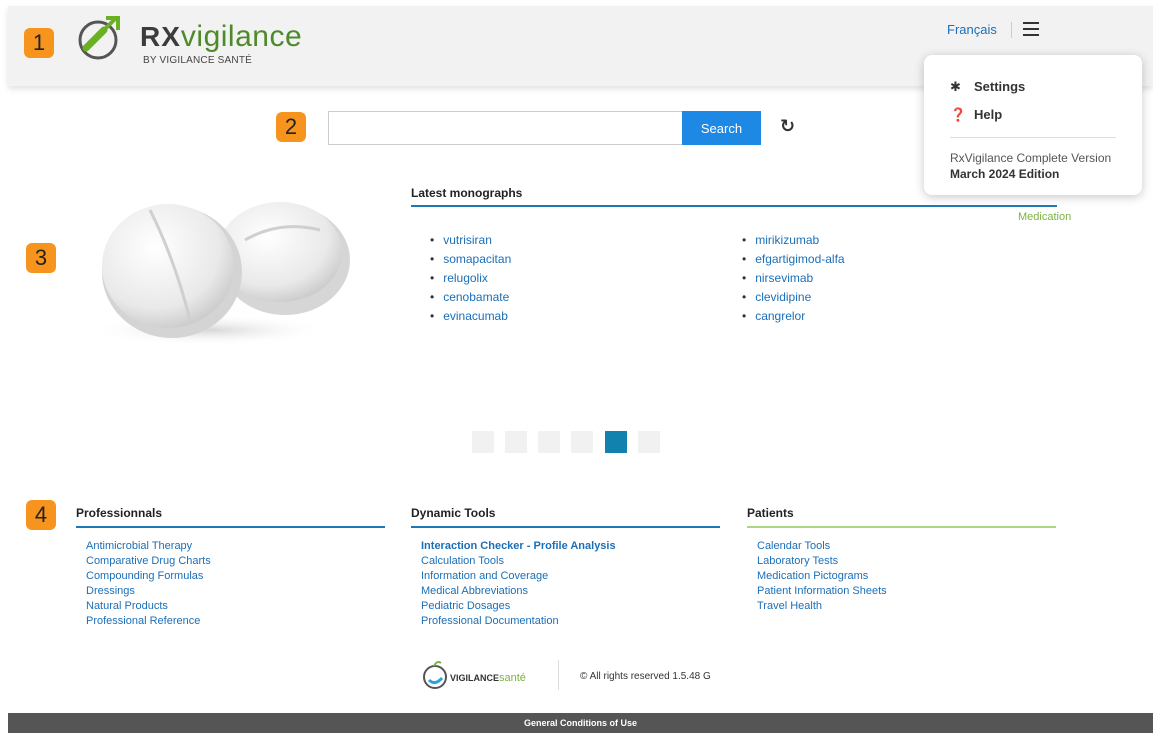  Describe the element at coordinates (1031, 29) in the screenshot. I see `hamburger-menu-icon` at that location.